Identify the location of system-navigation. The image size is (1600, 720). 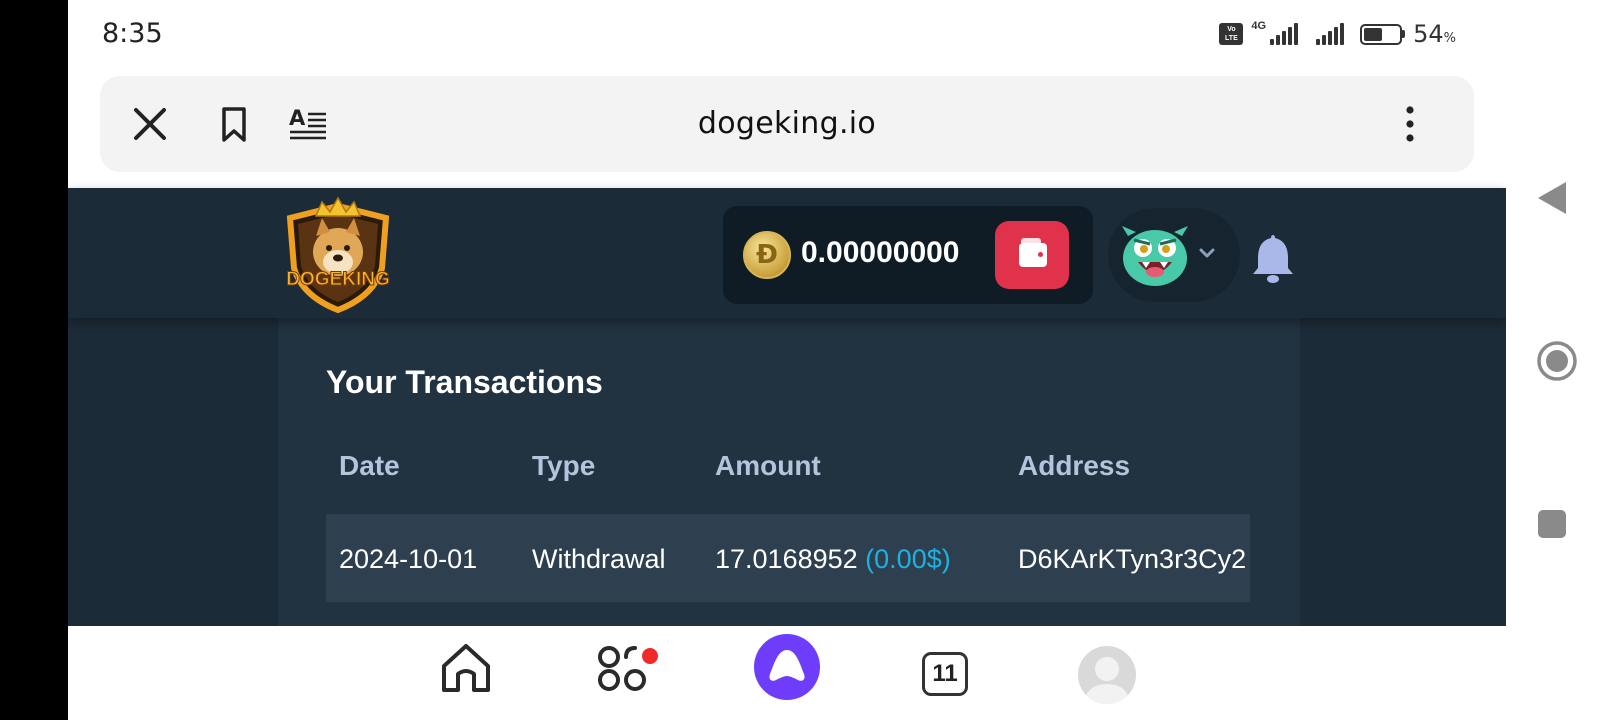
(1553, 360).